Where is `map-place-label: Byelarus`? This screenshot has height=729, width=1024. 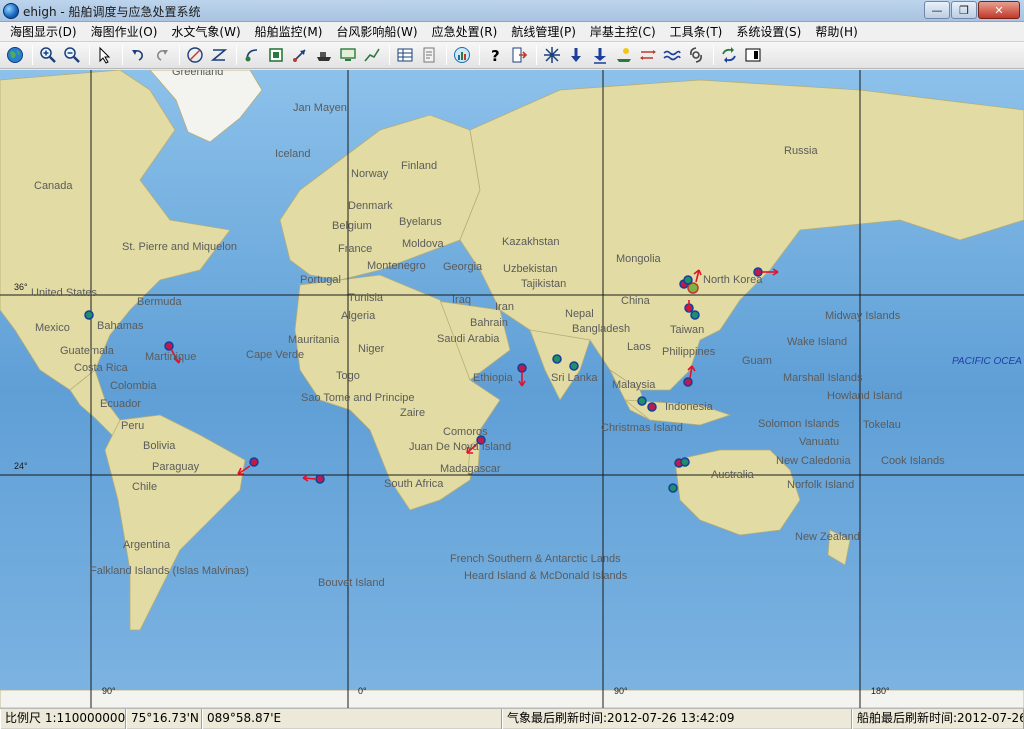
map-place-label: Byelarus is located at coordinates (420, 222).